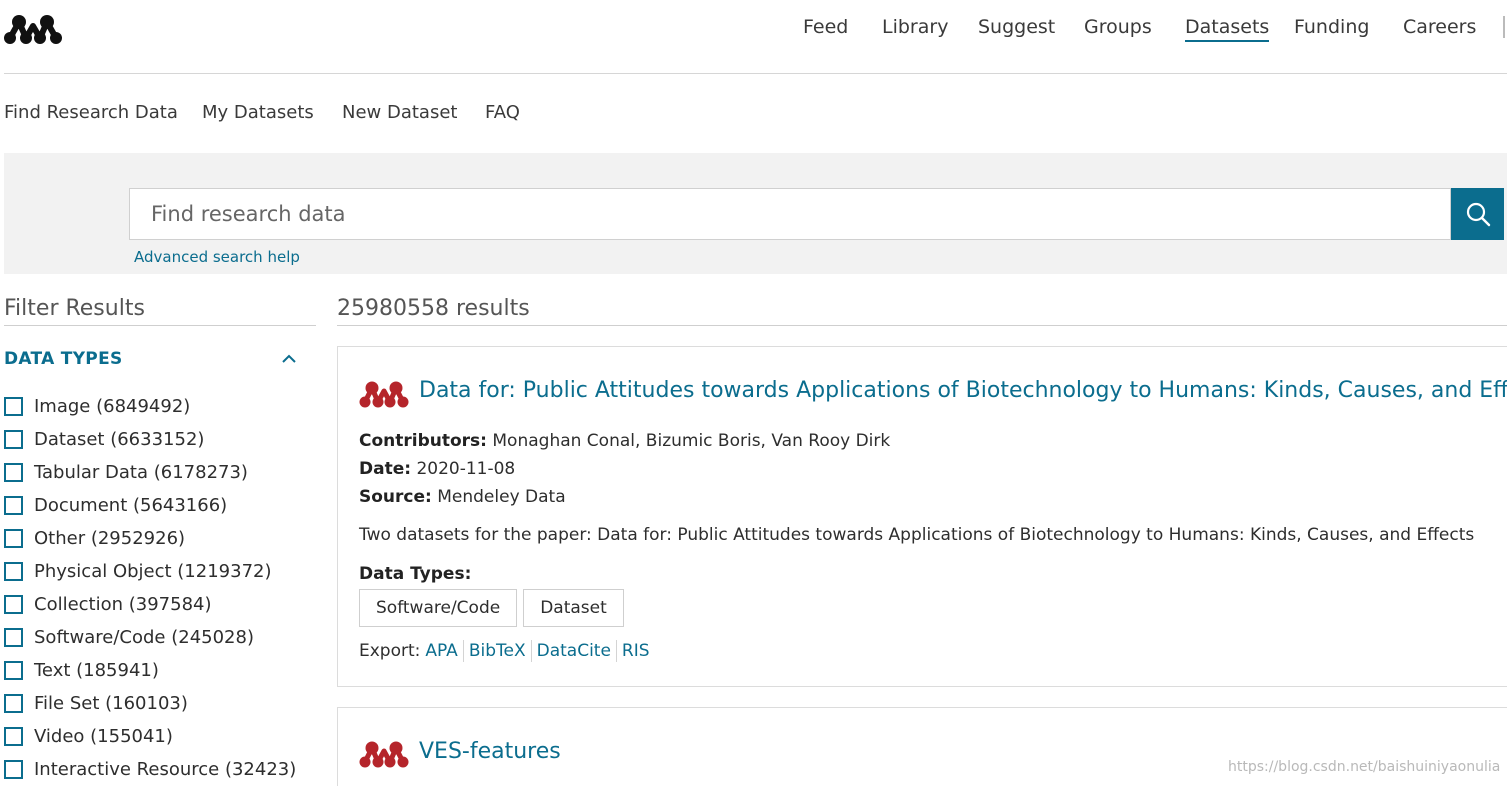  I want to click on data-type-tags: Software/Code Dataset, so click(491, 608).